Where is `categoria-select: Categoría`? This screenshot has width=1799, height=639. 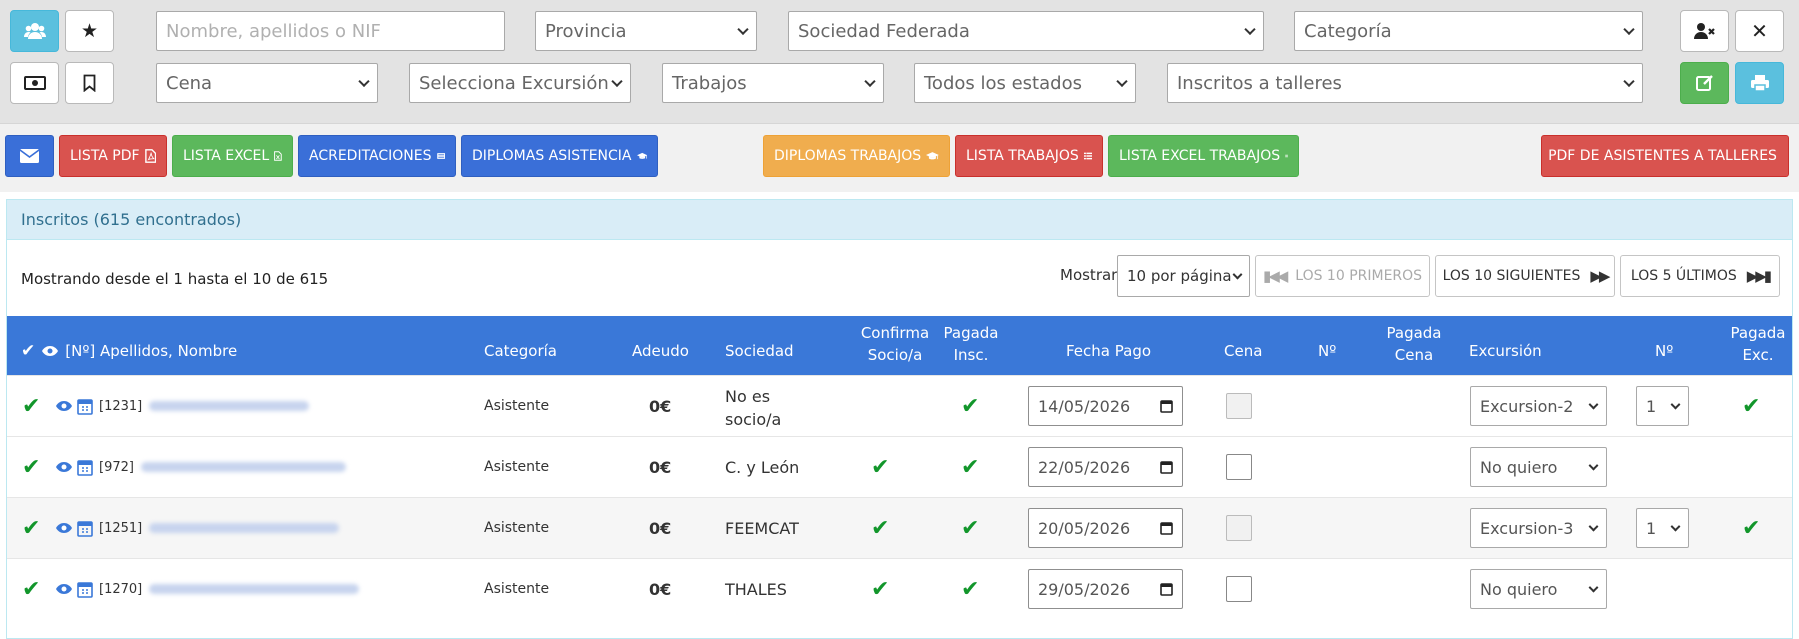 categoria-select: Categoría is located at coordinates (1468, 31).